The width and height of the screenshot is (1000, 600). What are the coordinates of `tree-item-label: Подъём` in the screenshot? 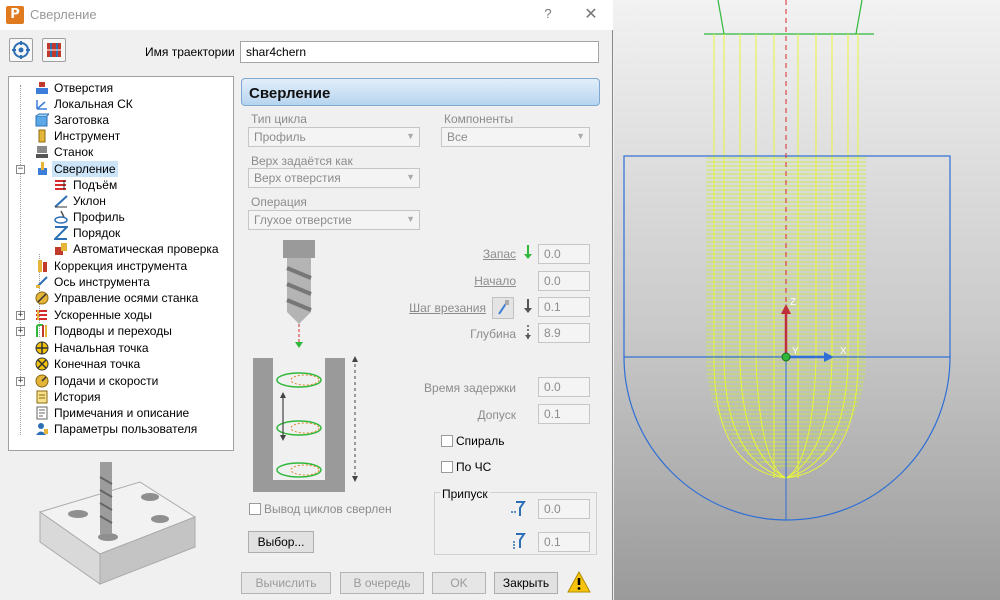 It's located at (95, 185).